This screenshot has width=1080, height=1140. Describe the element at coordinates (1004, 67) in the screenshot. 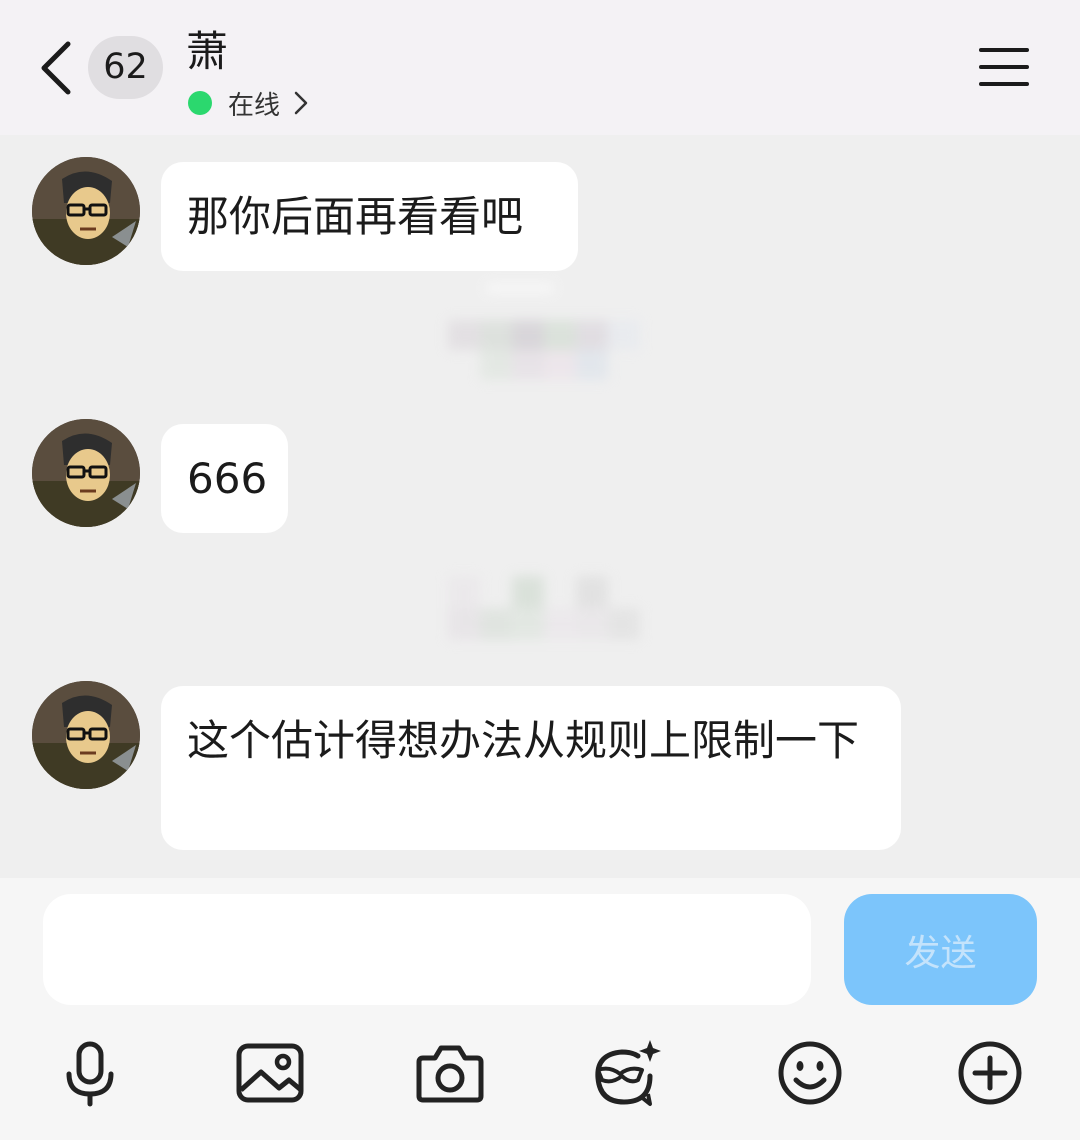

I see `menu-icon` at that location.